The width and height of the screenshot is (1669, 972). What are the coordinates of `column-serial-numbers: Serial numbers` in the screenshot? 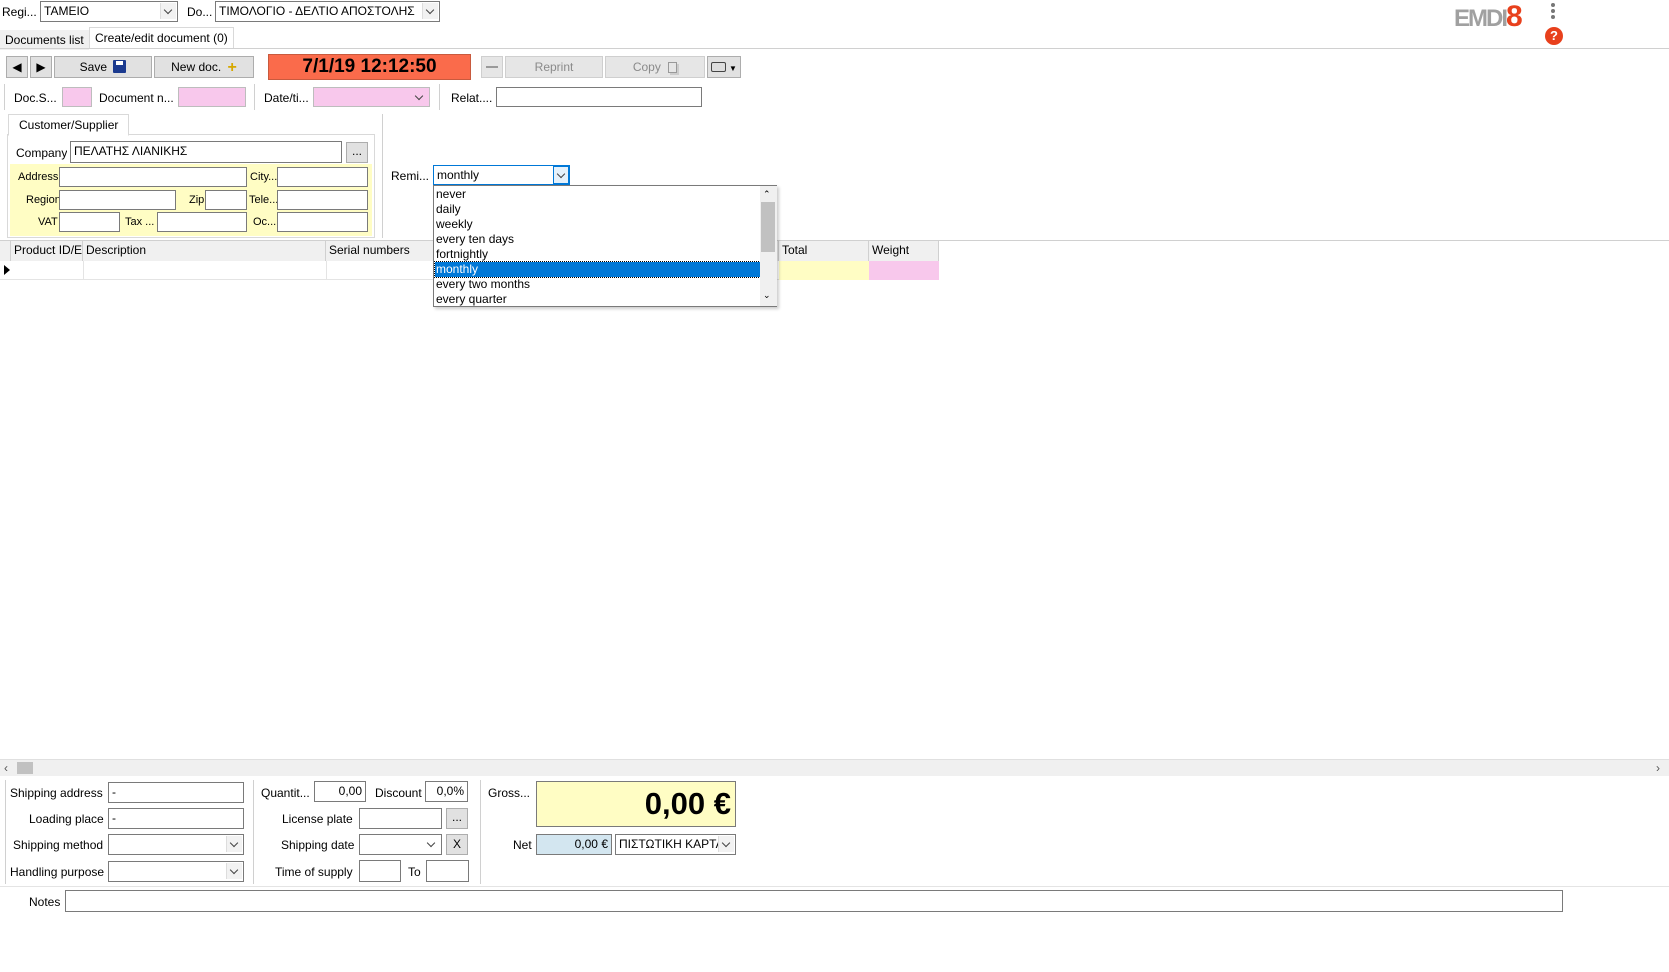 It's located at (381, 251).